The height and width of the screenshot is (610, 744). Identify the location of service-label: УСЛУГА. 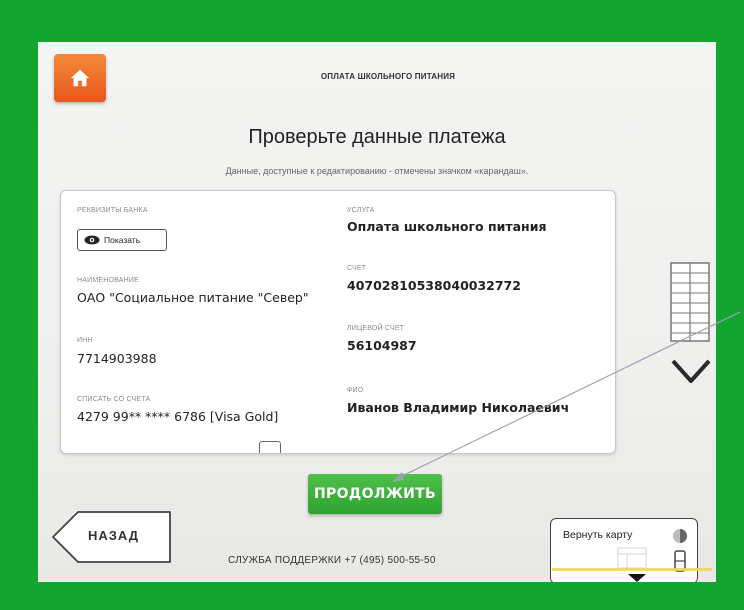
(361, 210).